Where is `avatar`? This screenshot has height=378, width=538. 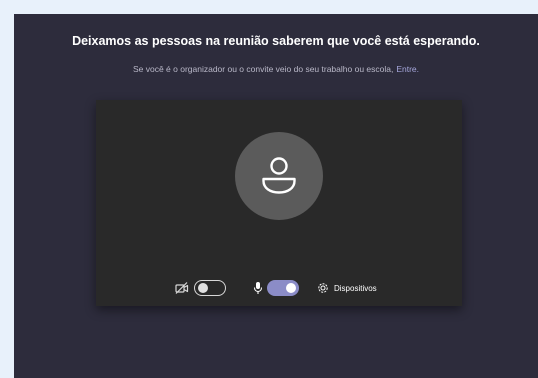 avatar is located at coordinates (279, 176).